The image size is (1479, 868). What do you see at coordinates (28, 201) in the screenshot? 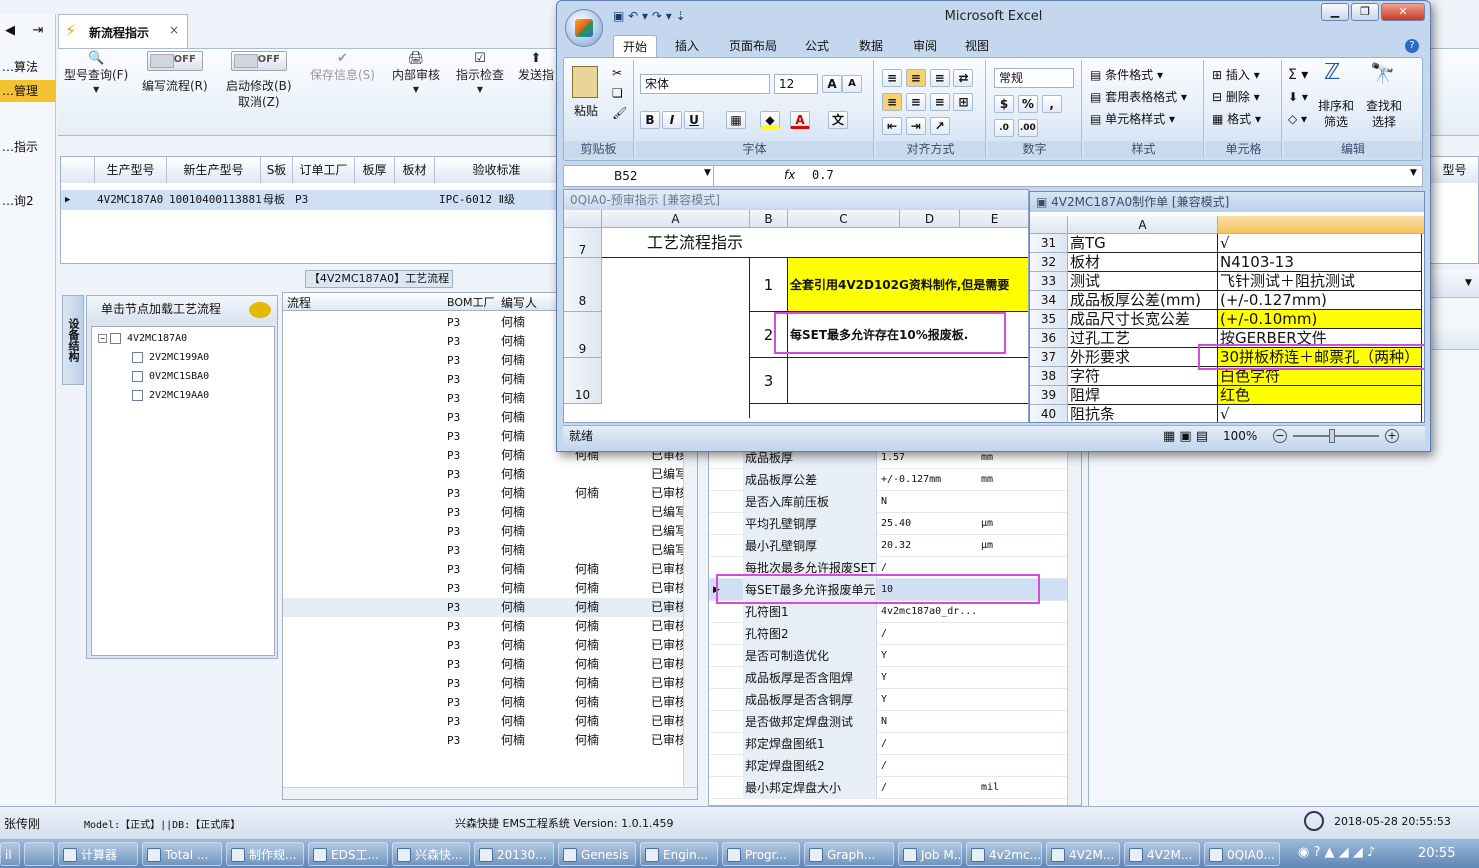
I see `nav-item-query: …询2` at bounding box center [28, 201].